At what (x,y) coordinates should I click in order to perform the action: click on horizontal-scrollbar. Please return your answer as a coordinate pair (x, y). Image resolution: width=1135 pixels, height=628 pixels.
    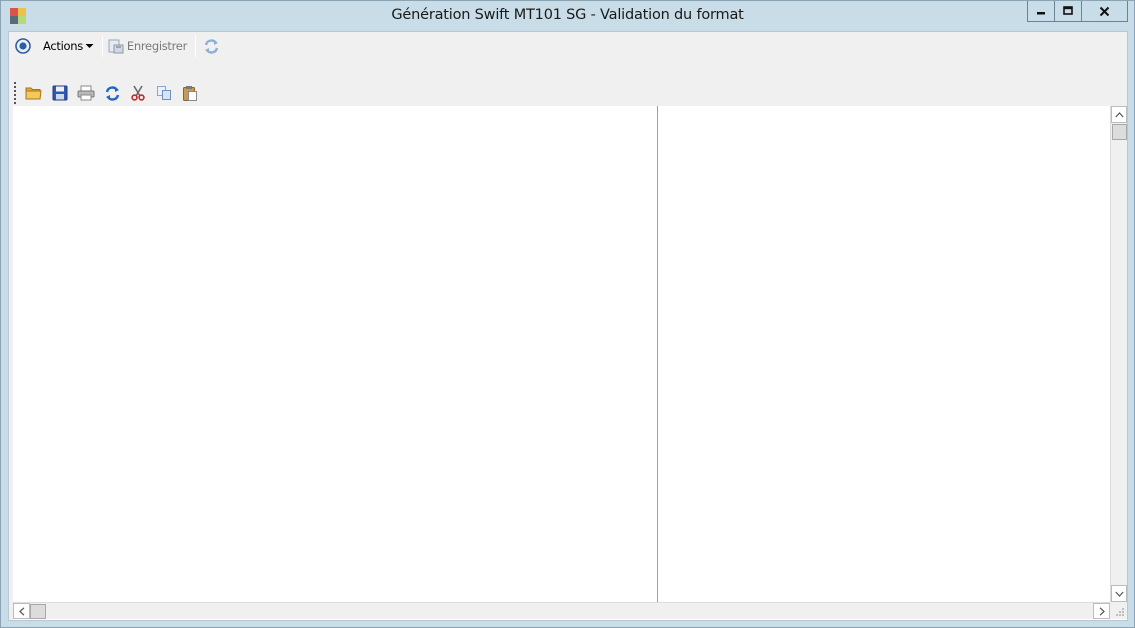
    Looking at the image, I should click on (561, 610).